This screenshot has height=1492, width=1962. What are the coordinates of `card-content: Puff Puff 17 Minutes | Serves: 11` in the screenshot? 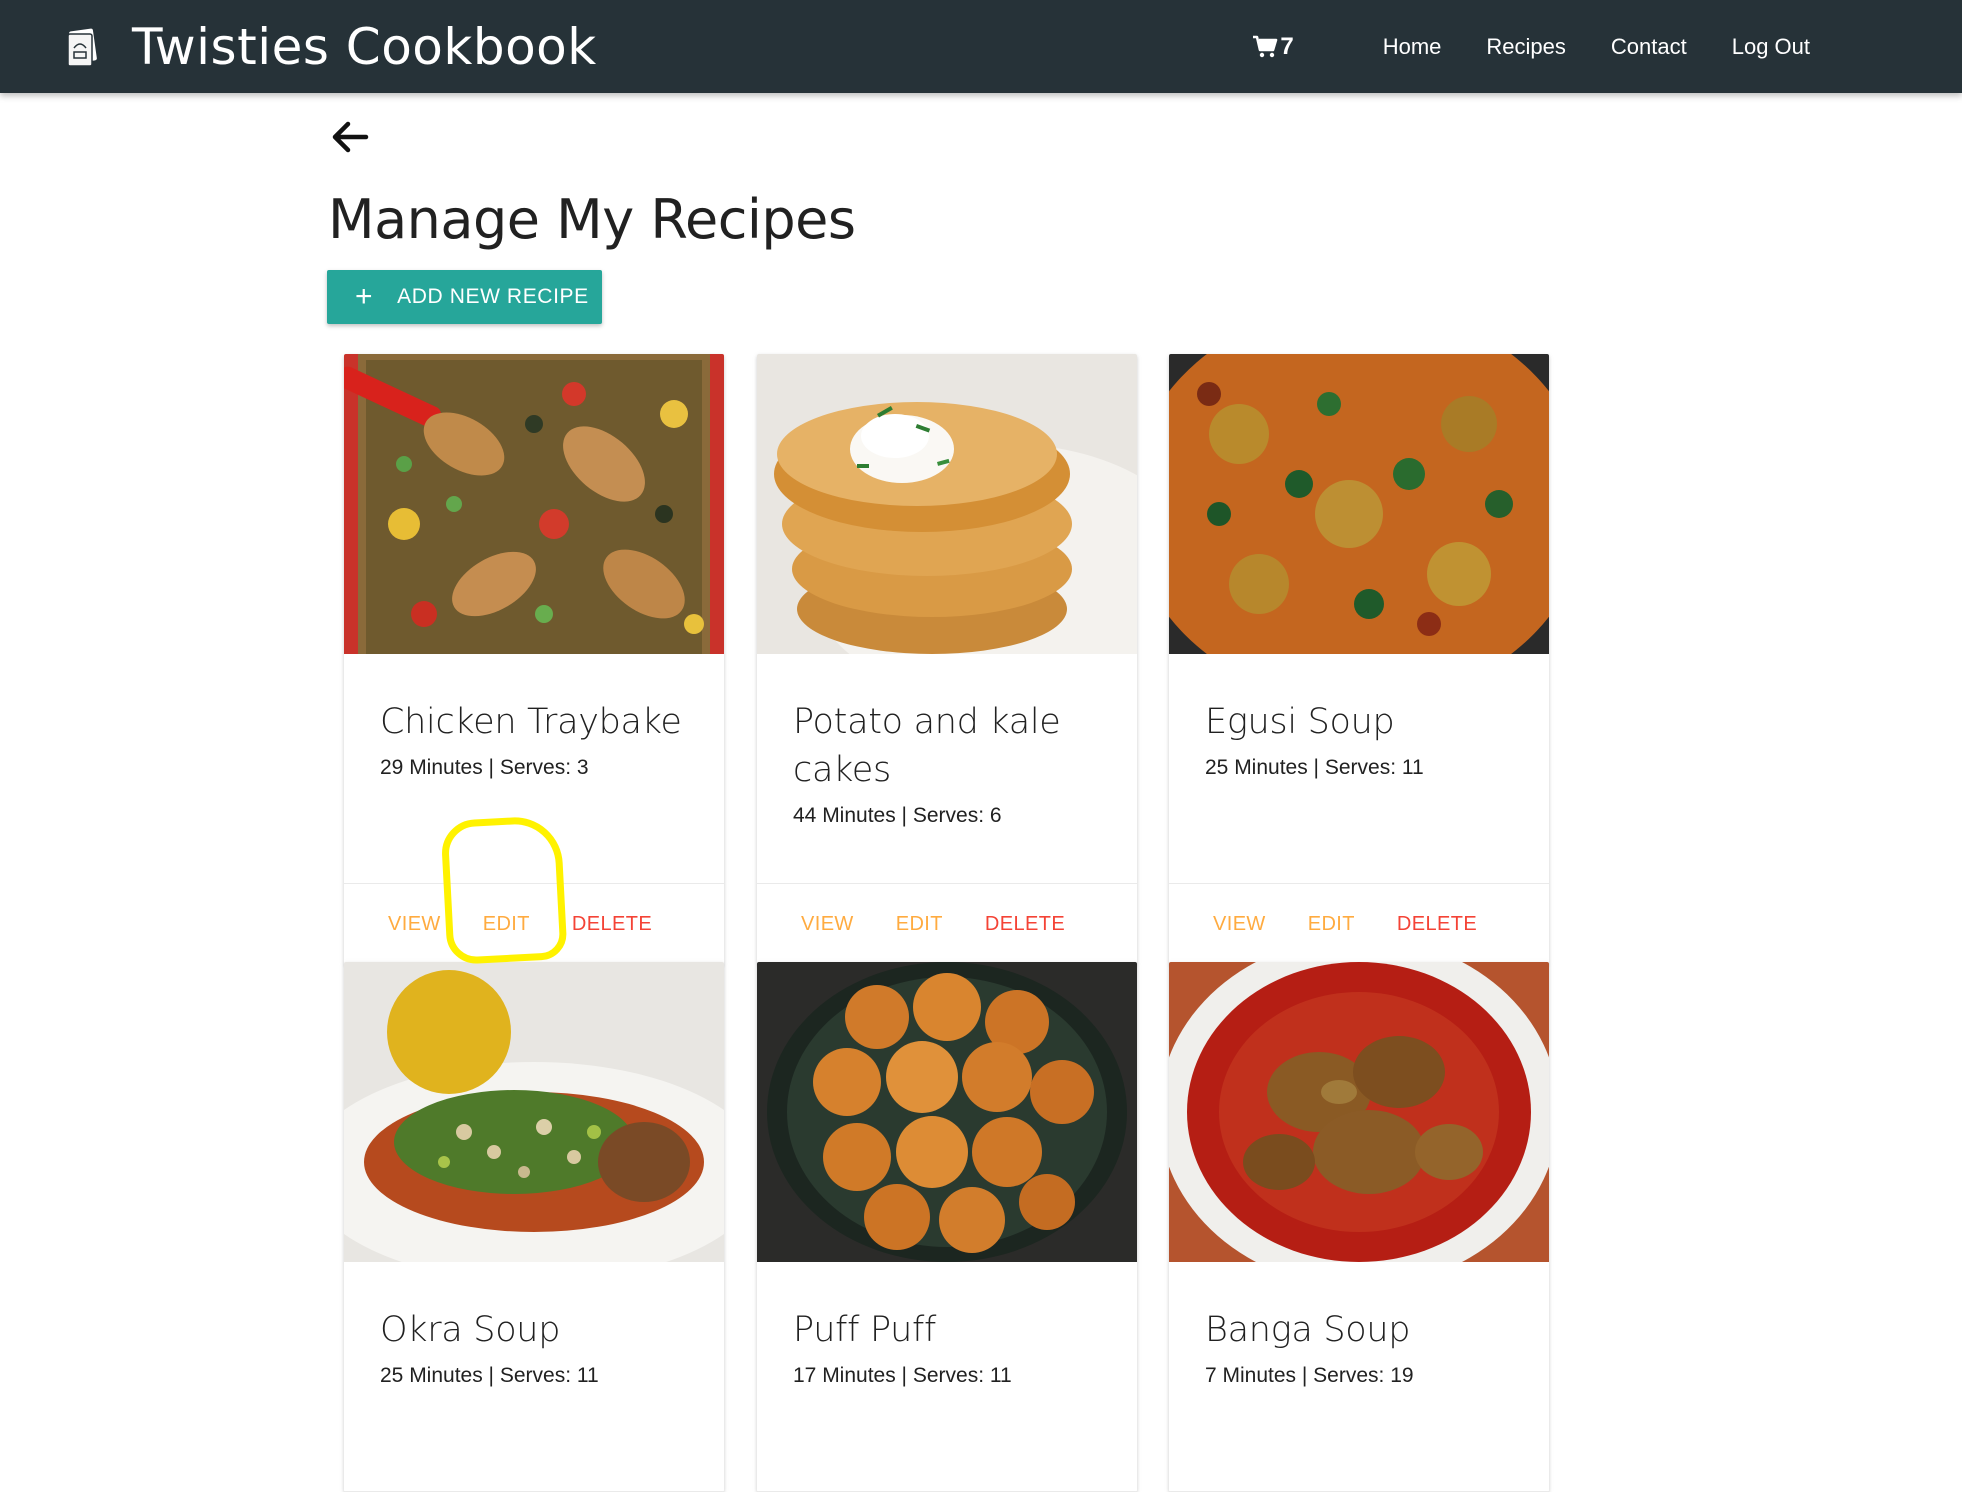 It's located at (947, 1377).